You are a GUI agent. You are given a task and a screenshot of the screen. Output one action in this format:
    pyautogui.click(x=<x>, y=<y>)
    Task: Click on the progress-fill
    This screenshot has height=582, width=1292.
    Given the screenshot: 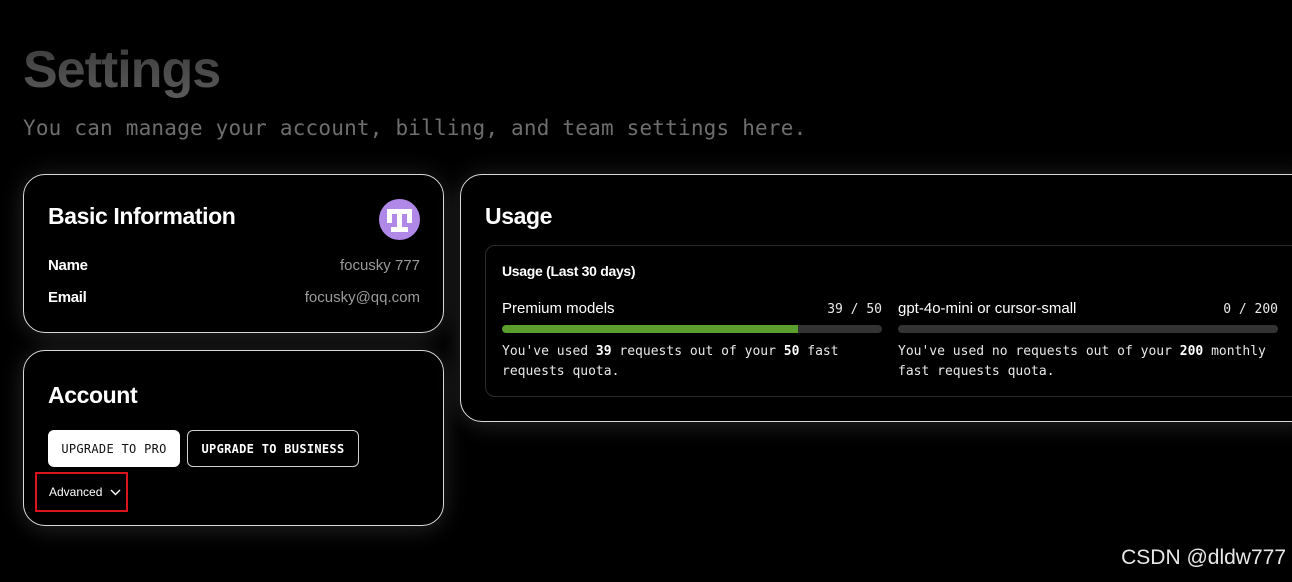 What is the action you would take?
    pyautogui.click(x=650, y=329)
    